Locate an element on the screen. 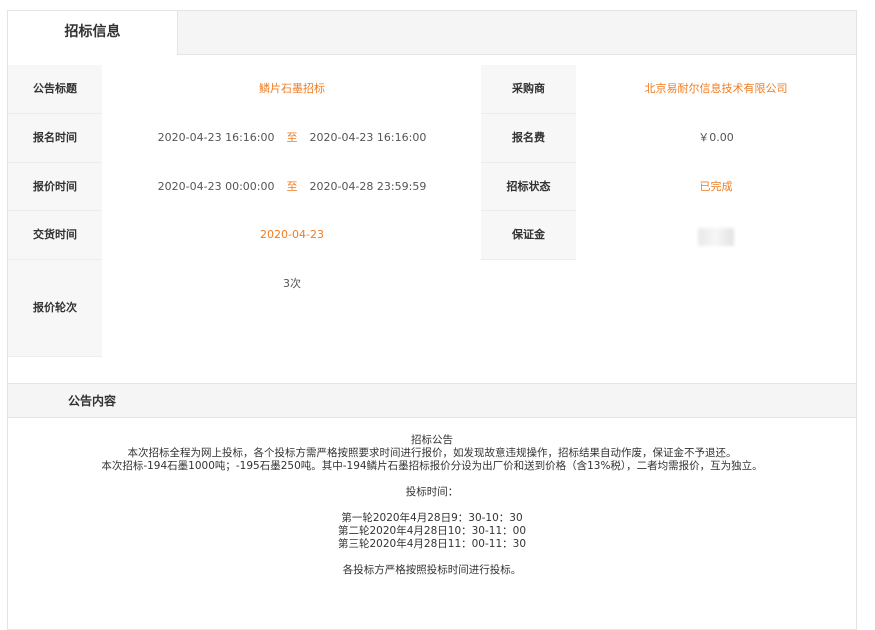 This screenshot has width=875, height=630. quote-rounds-value: 3次 is located at coordinates (292, 283).